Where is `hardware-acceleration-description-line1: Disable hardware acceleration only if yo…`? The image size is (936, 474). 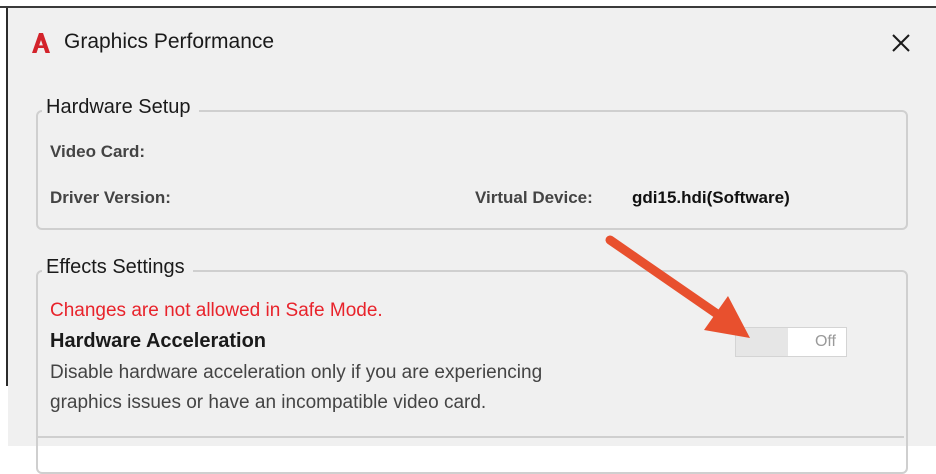
hardware-acceleration-description-line1: Disable hardware acceleration only if yo… is located at coordinates (296, 372).